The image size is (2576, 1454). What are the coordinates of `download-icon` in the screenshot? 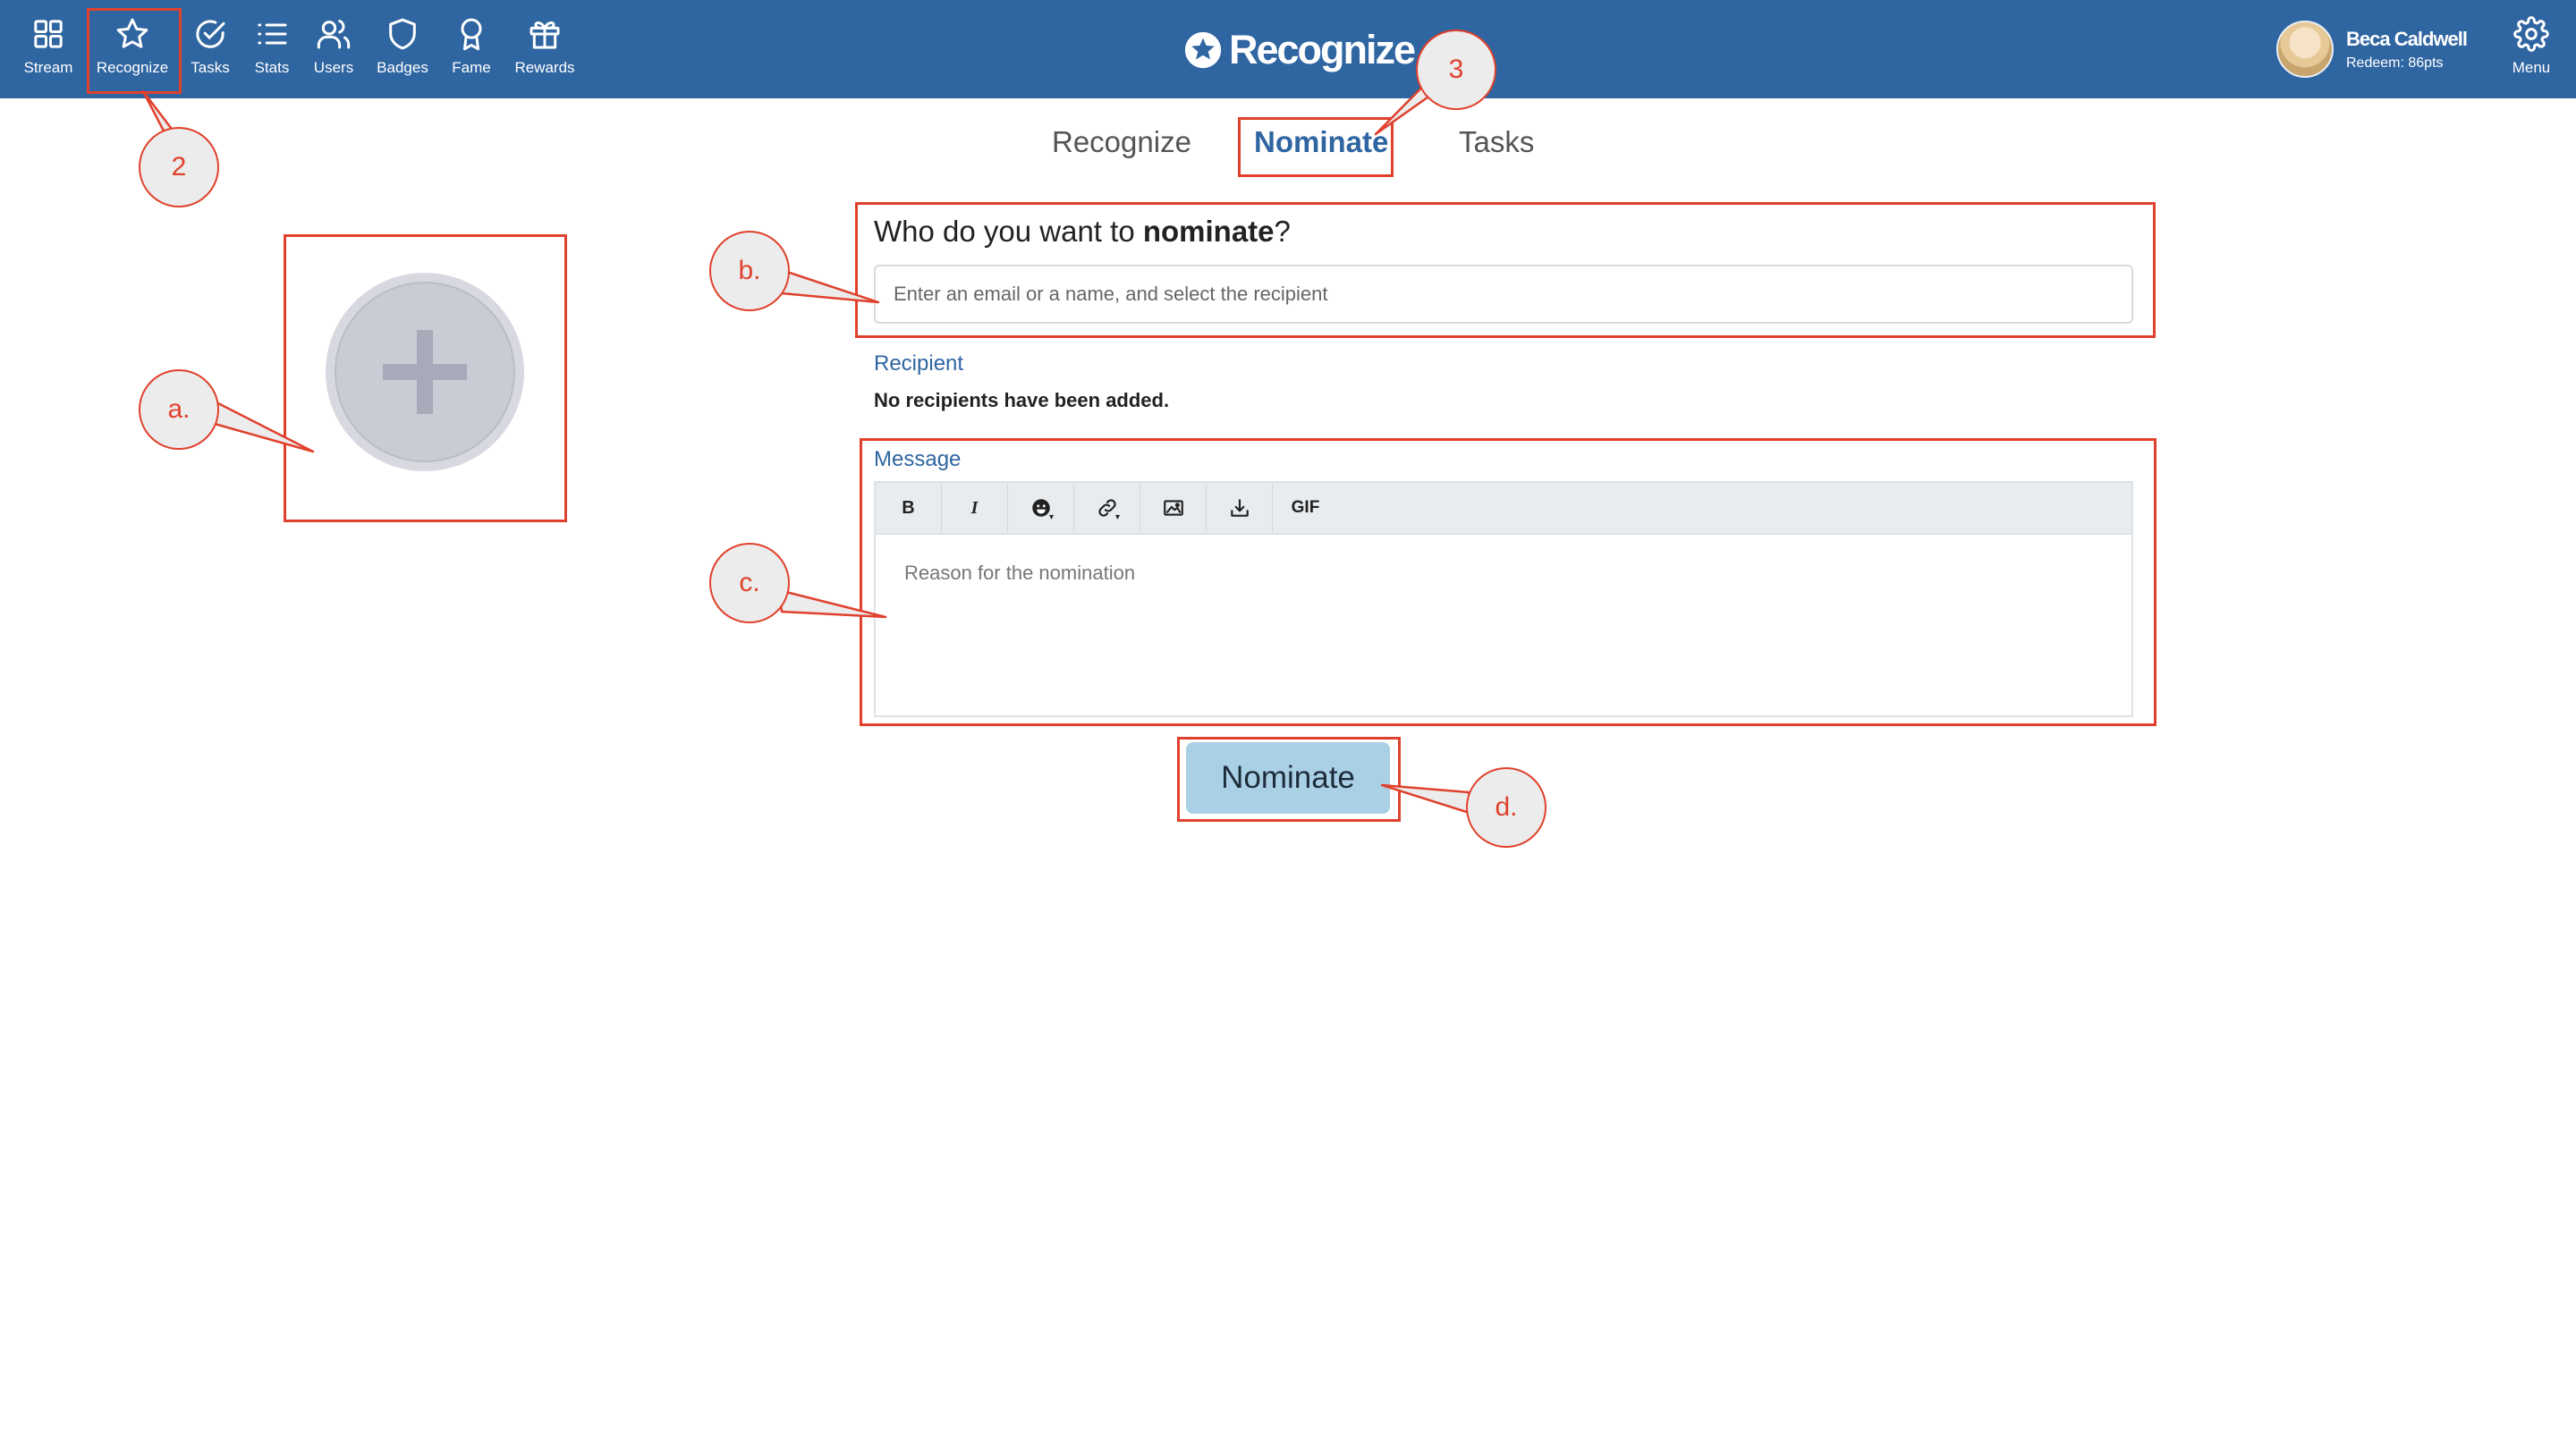 It's located at (1239, 508).